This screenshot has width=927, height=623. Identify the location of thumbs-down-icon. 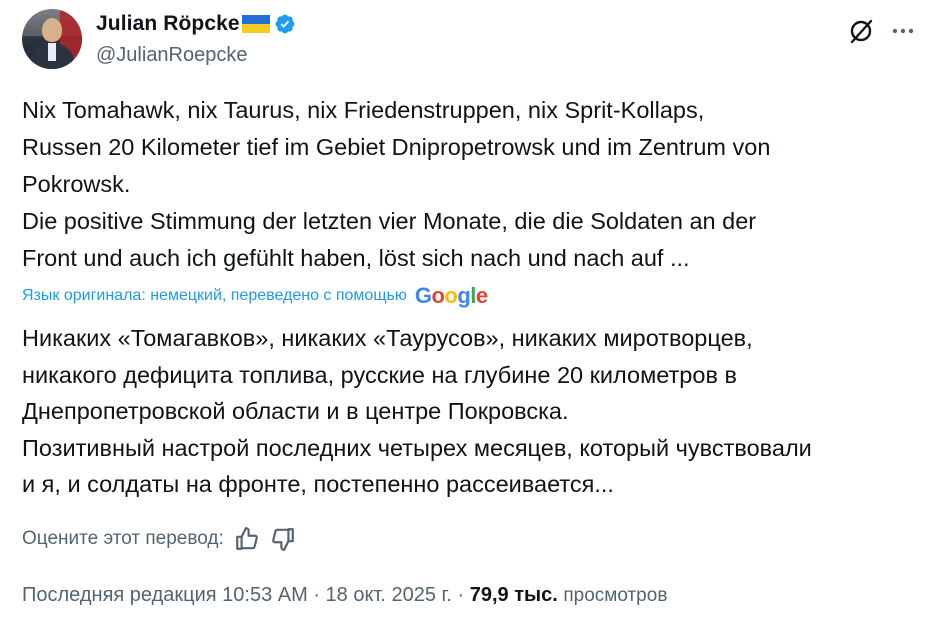
(283, 539).